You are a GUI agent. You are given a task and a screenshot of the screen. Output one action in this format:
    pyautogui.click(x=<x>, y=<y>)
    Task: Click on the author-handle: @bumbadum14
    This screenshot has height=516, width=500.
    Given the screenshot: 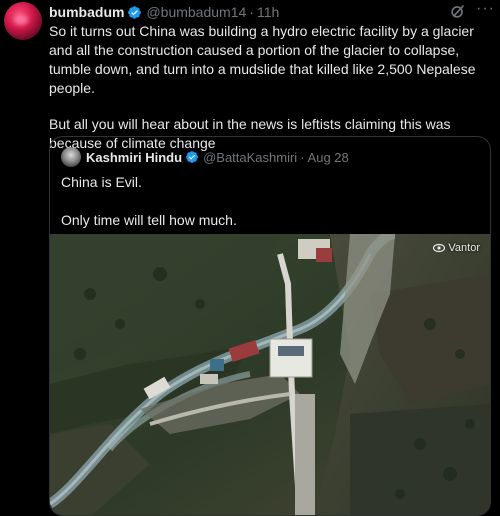 What is the action you would take?
    pyautogui.click(x=196, y=12)
    